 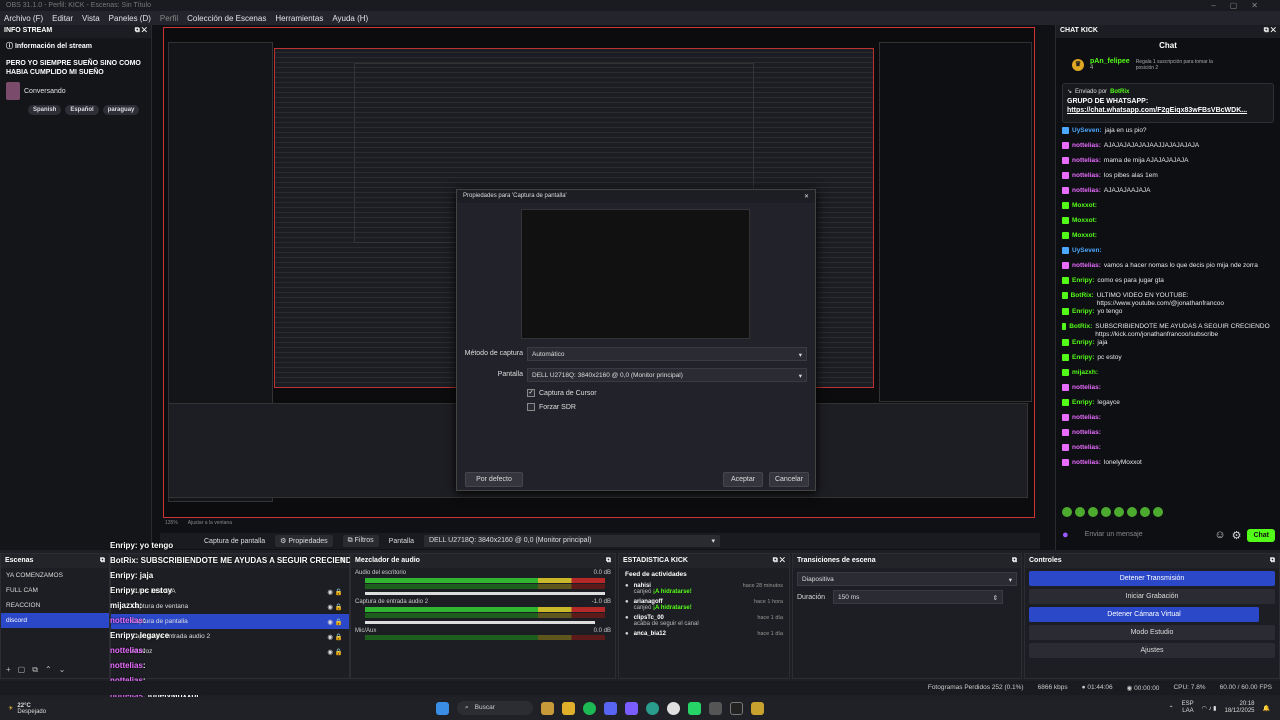 What do you see at coordinates (1142, 535) in the screenshot?
I see `chat-input: Enviar un mensaje` at bounding box center [1142, 535].